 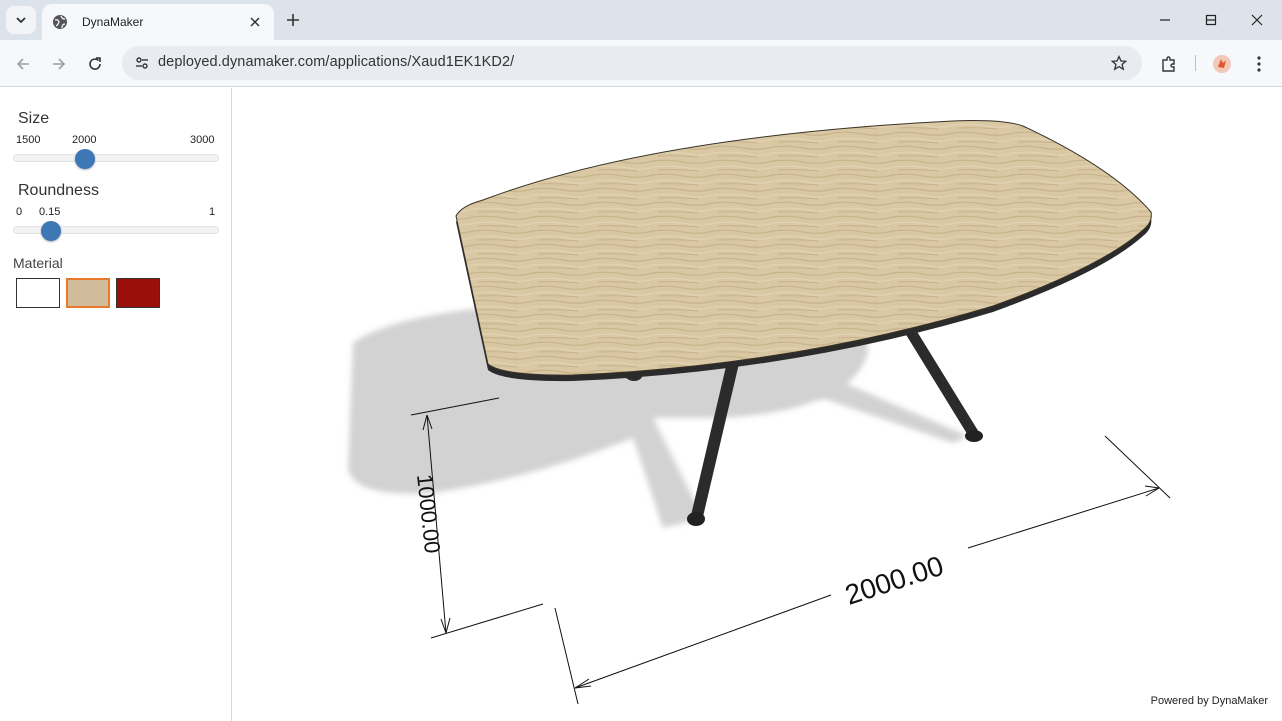 What do you see at coordinates (974, 436) in the screenshot?
I see `right-leg-foot` at bounding box center [974, 436].